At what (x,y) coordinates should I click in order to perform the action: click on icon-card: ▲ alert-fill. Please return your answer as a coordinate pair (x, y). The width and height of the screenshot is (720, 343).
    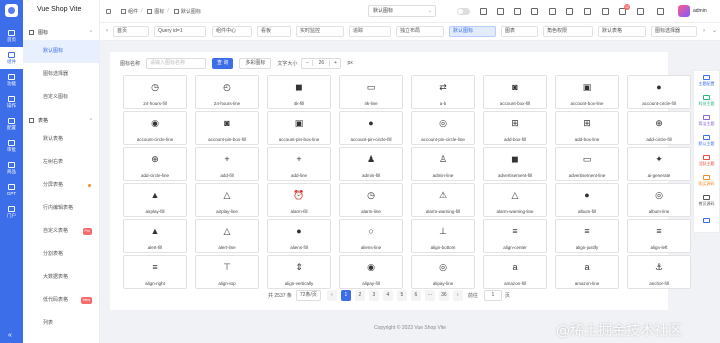
    Looking at the image, I should click on (155, 236).